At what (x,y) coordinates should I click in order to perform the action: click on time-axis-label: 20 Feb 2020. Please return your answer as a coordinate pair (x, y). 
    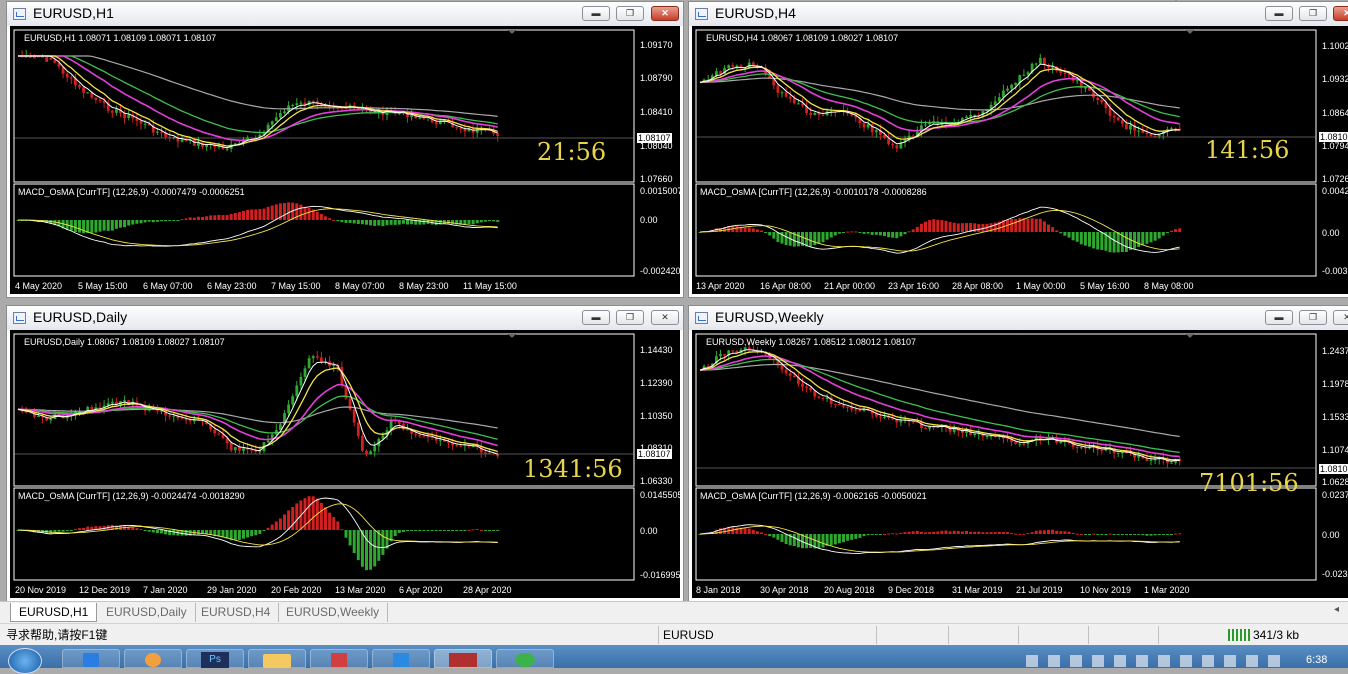
    Looking at the image, I should click on (296, 590).